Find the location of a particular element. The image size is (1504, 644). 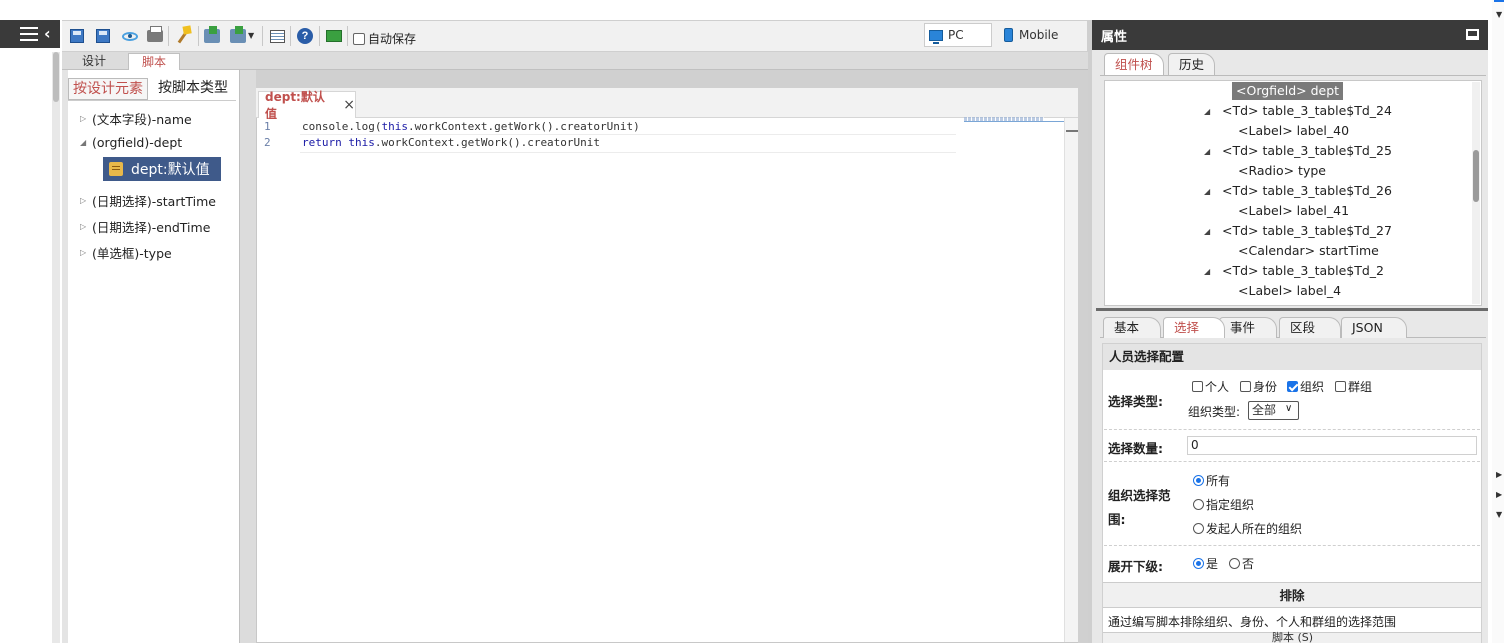

component-tree-node: <Td> table_3_table$Td_27 is located at coordinates (1307, 230).